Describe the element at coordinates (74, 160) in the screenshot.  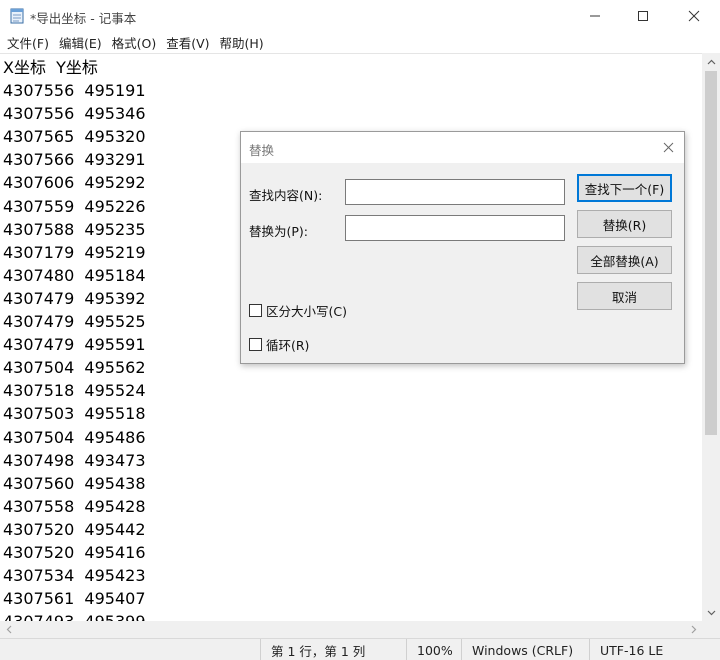
I see `editor-line: 4307566 493291` at that location.